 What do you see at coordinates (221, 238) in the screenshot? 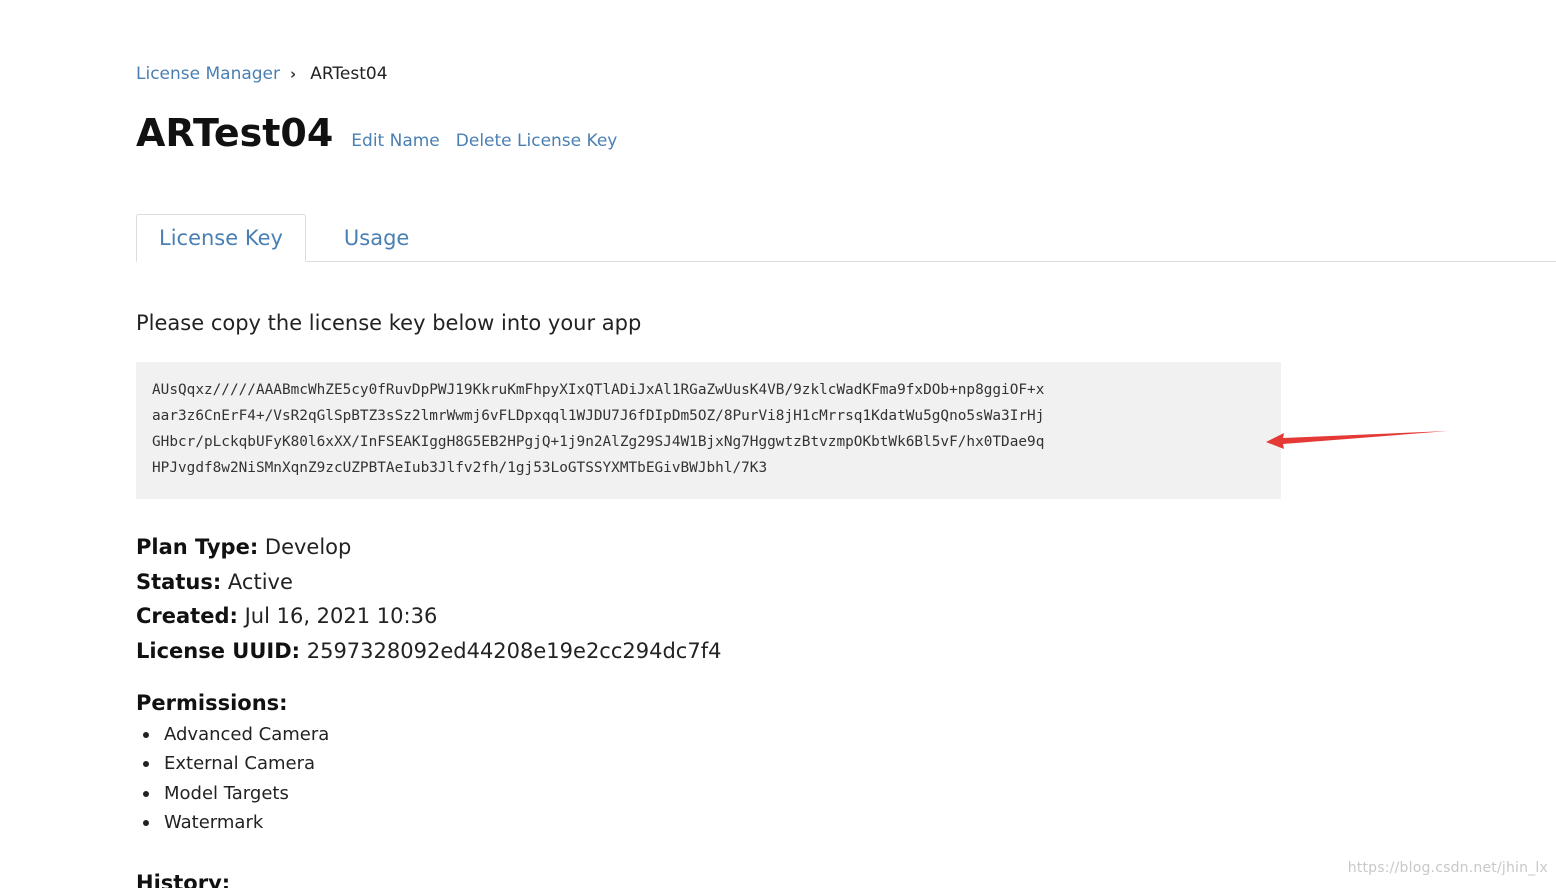
I see `tab-license-key: License Key` at bounding box center [221, 238].